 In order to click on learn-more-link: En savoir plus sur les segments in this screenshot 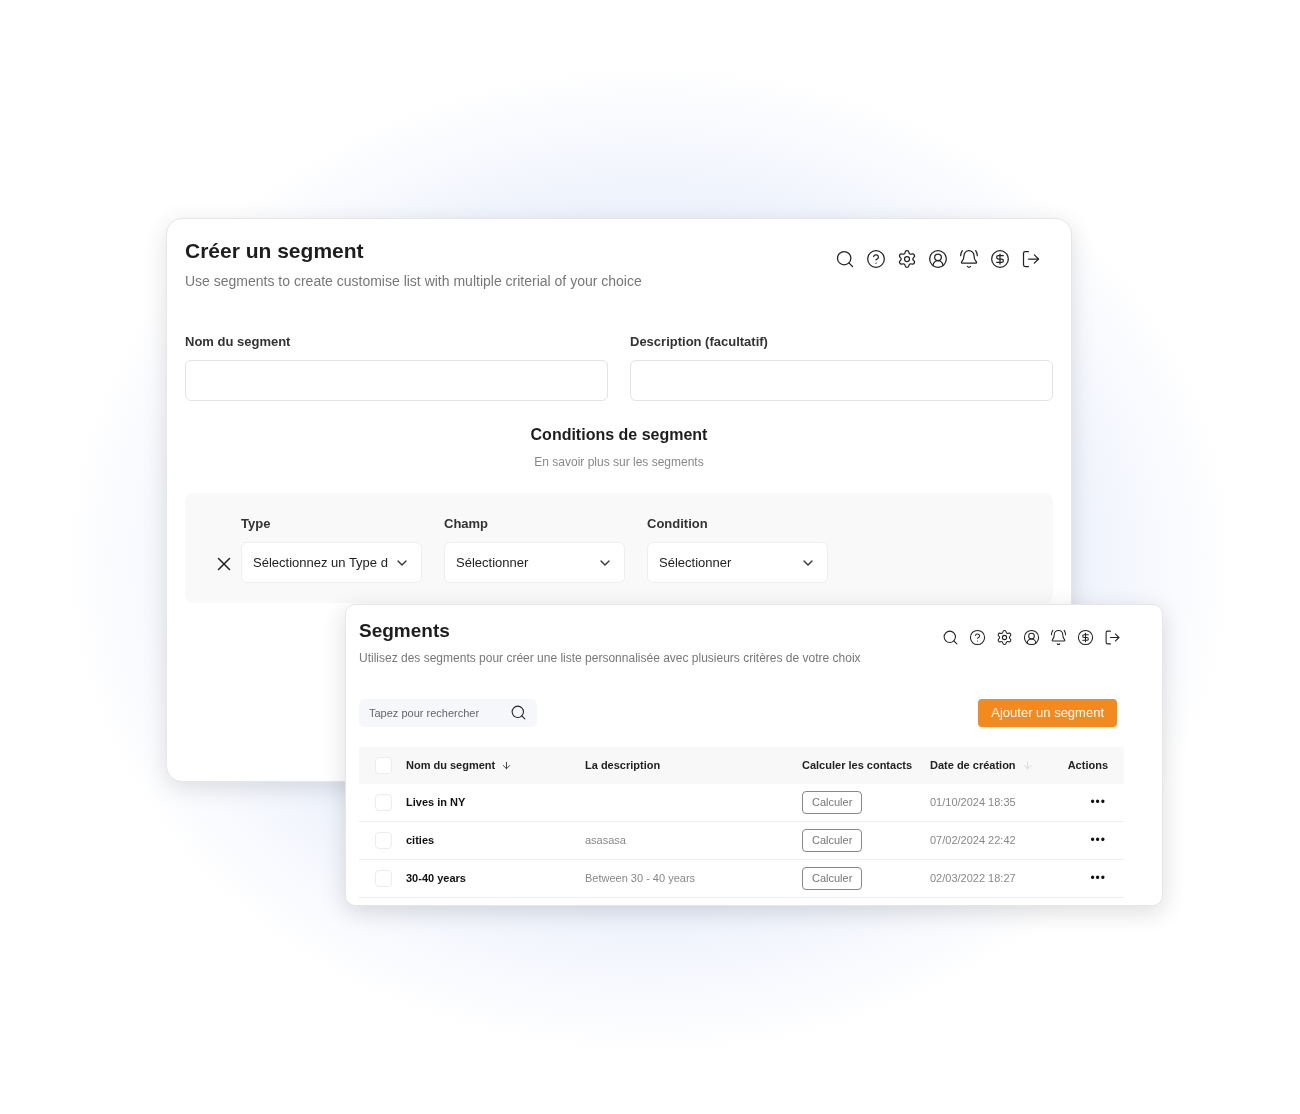, I will do `click(619, 462)`.